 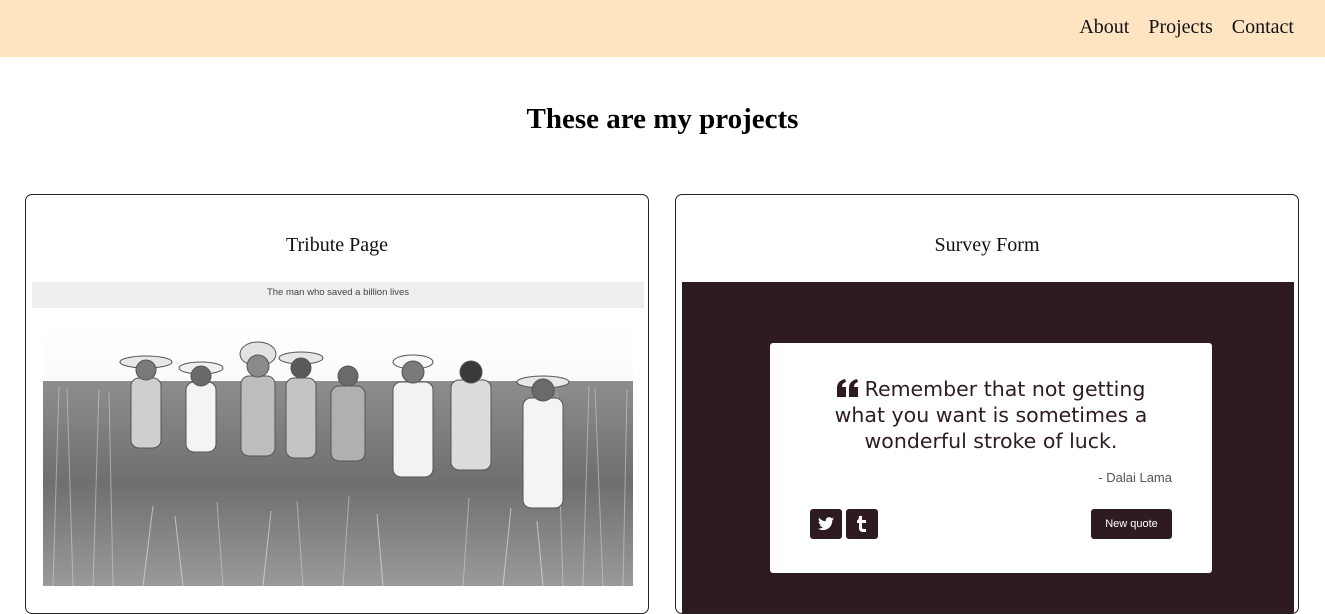 I want to click on new-quote-button: New quote, so click(x=1131, y=524).